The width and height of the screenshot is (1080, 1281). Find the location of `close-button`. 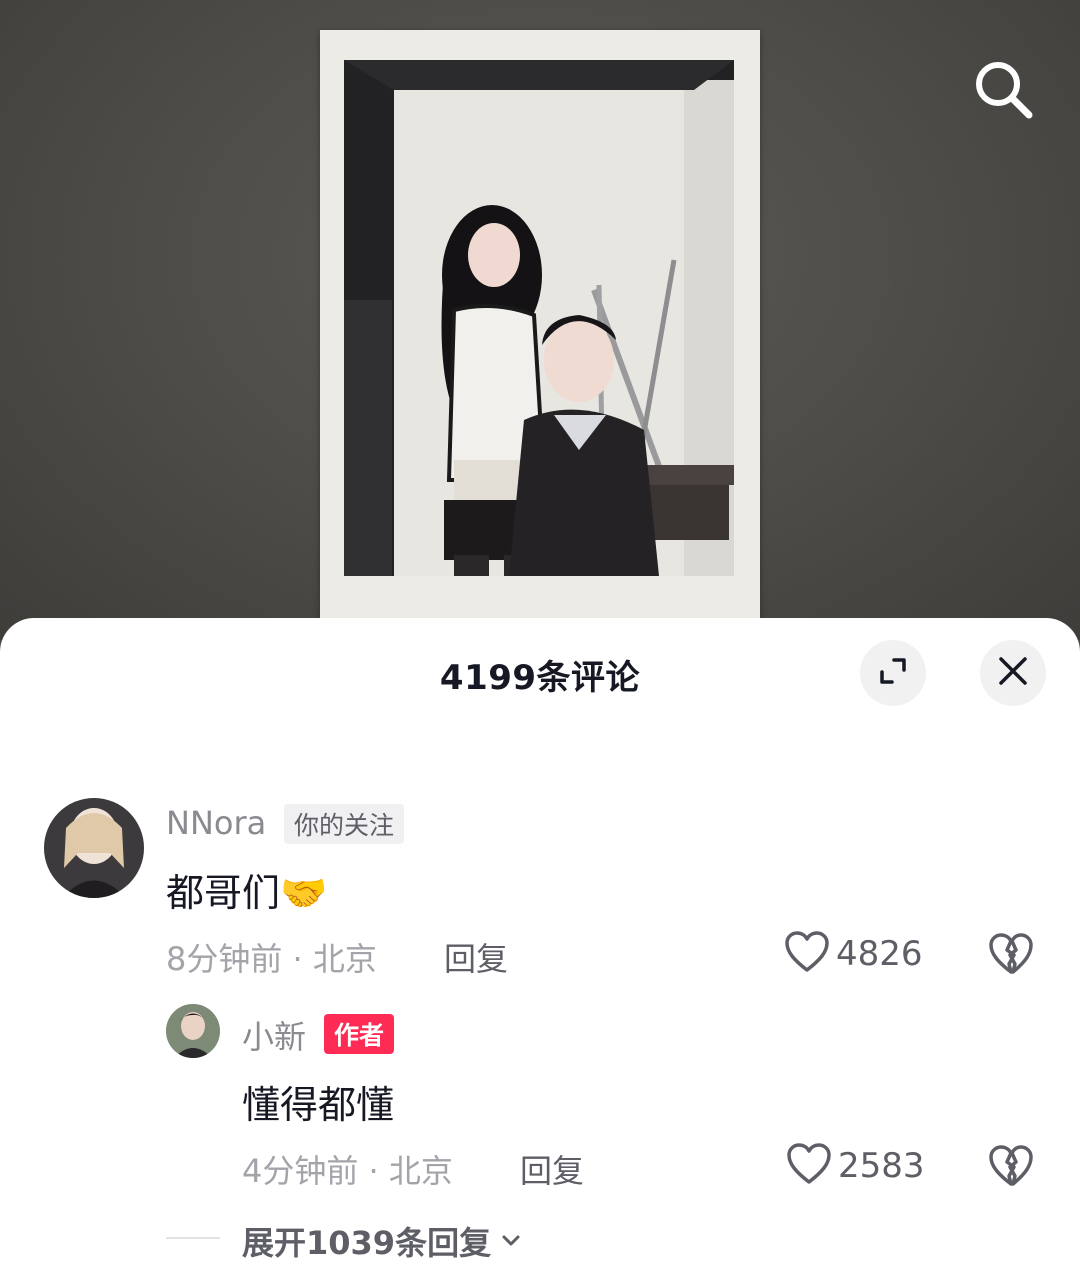

close-button is located at coordinates (1013, 673).